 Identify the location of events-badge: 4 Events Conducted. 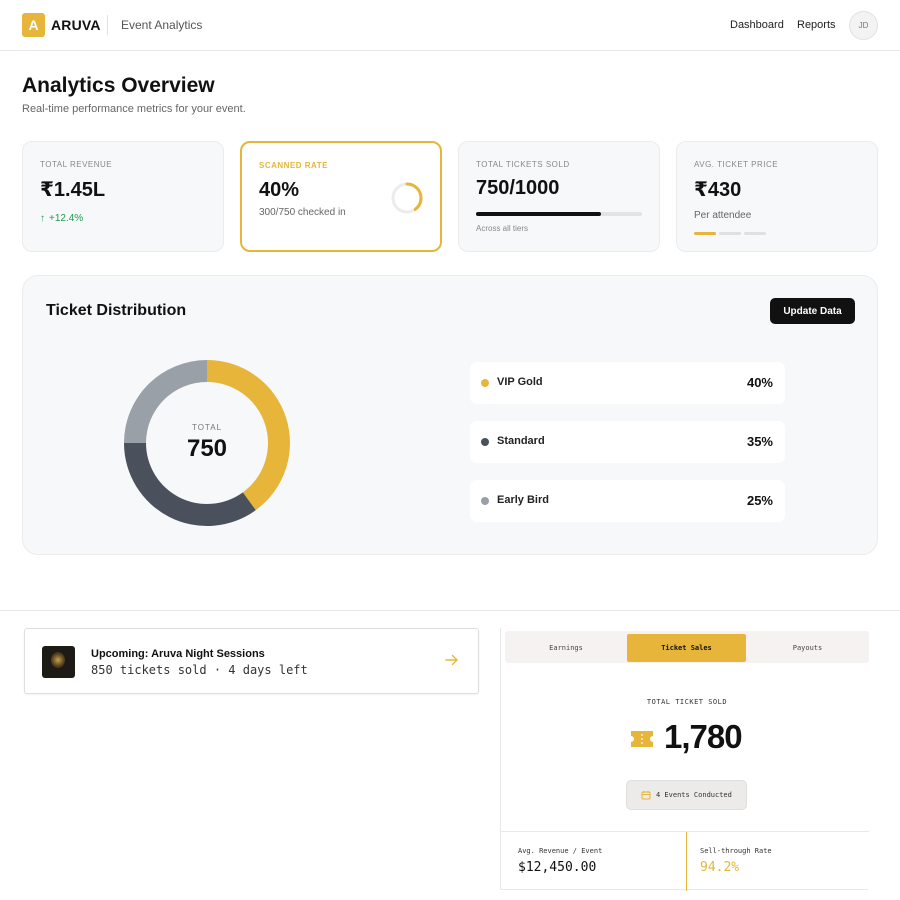
(686, 795).